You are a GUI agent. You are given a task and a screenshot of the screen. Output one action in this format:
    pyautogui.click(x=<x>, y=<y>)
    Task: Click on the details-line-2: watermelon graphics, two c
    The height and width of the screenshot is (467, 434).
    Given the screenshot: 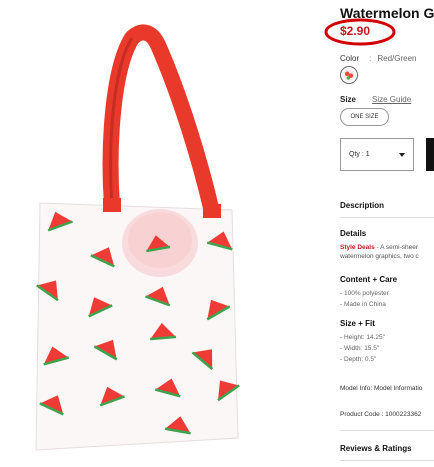 What is the action you would take?
    pyautogui.click(x=379, y=256)
    